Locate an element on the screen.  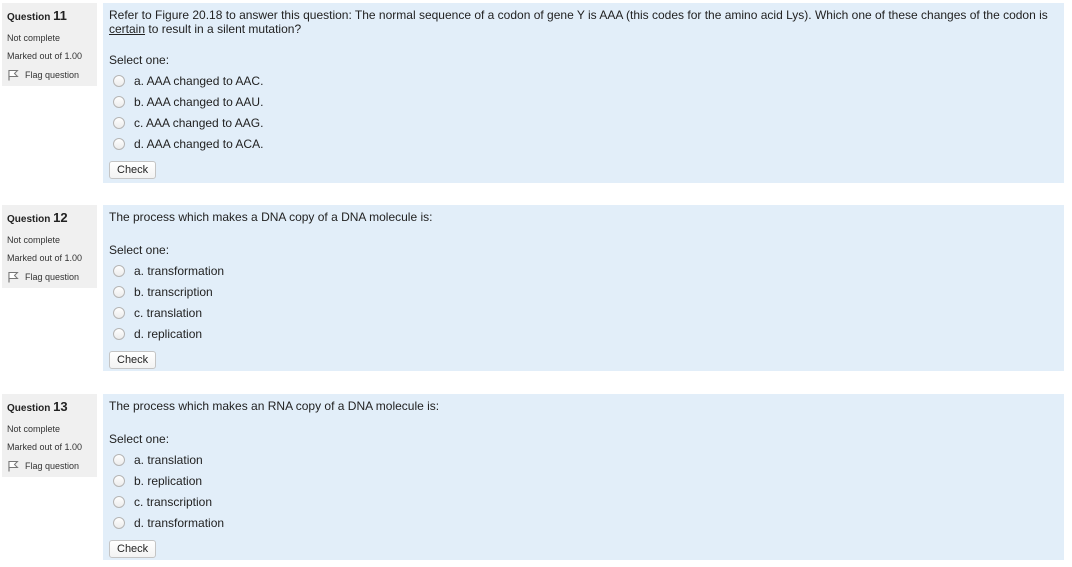
question-text-emphasis: certain is located at coordinates (127, 29).